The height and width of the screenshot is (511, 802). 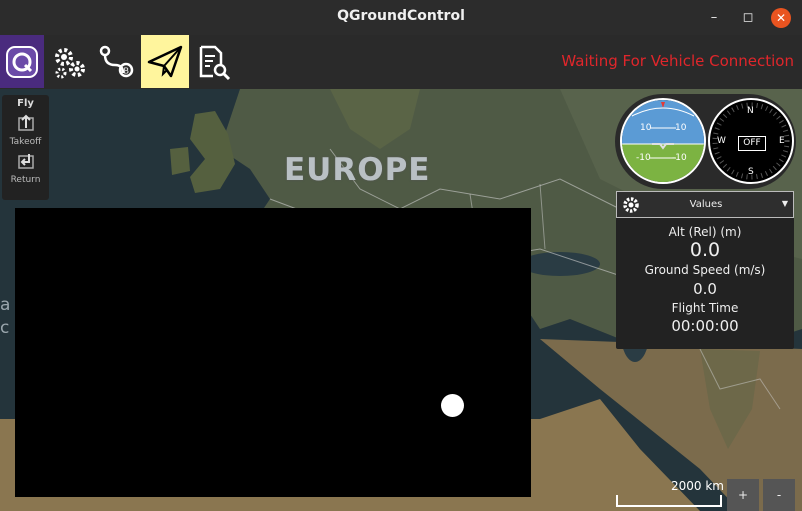 I want to click on map-scale: 2000 km, so click(x=670, y=489).